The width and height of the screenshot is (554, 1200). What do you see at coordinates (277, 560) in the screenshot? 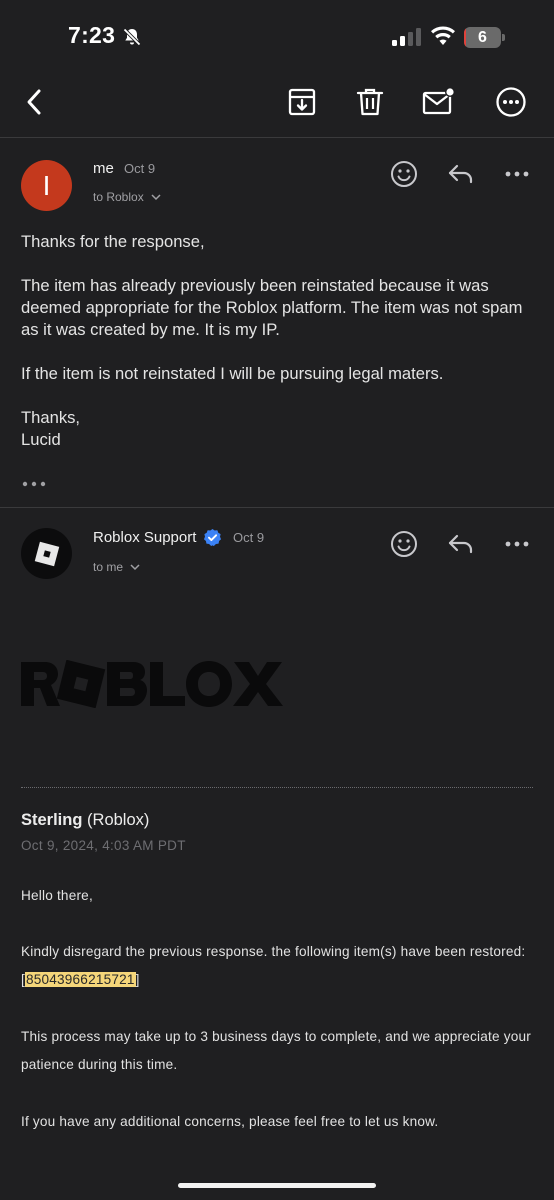
I see `message-header-2: Roblox Support Oct 9 to me` at bounding box center [277, 560].